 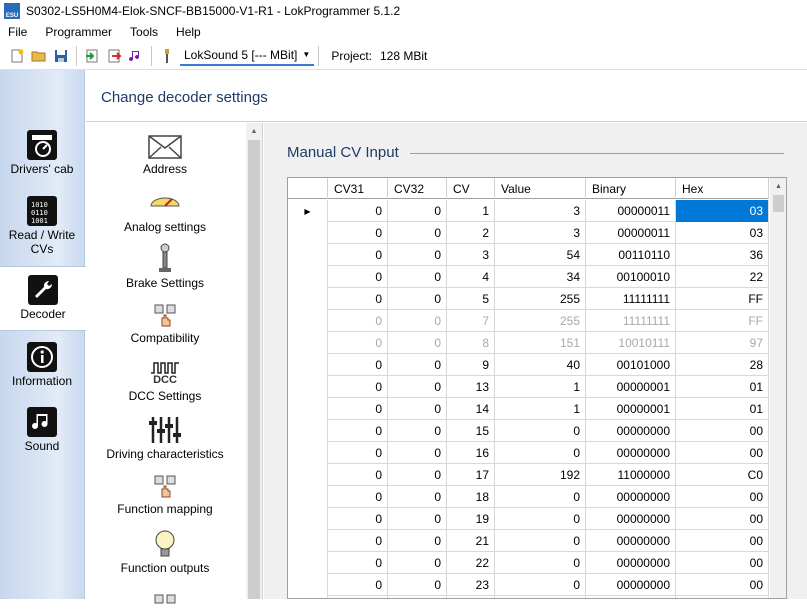 What do you see at coordinates (528, 541) in the screenshot?
I see `table-row: 0 0 21 0 00000000 00` at bounding box center [528, 541].